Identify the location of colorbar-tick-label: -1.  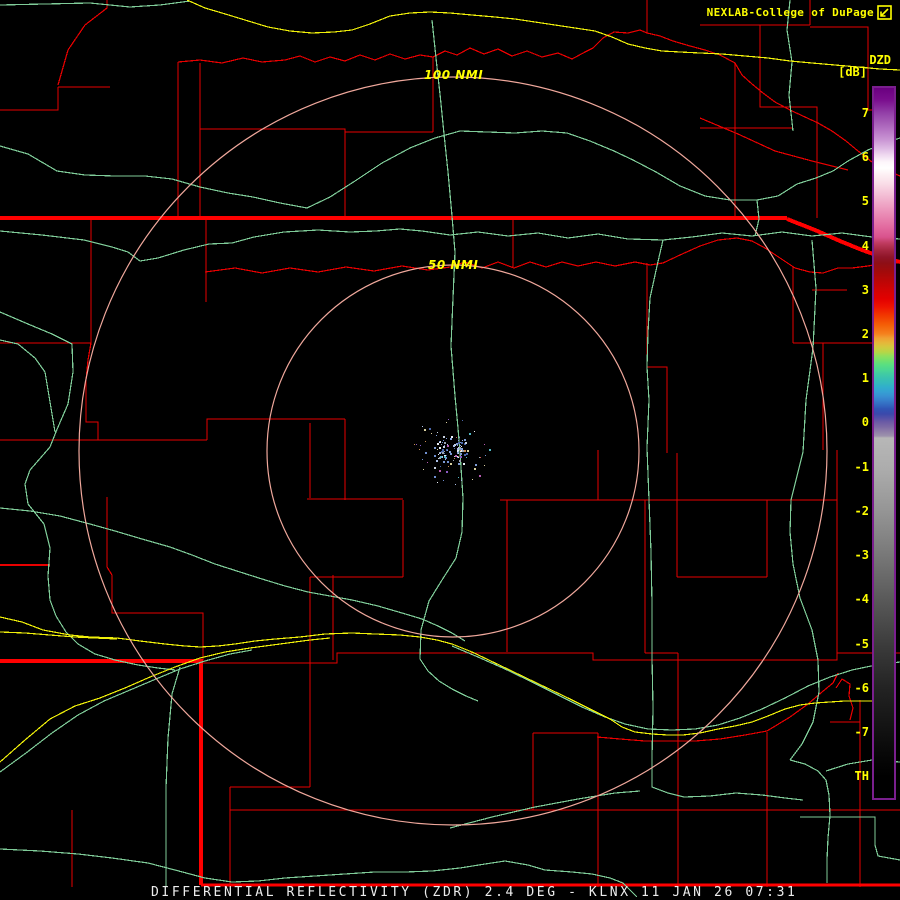
(861, 466).